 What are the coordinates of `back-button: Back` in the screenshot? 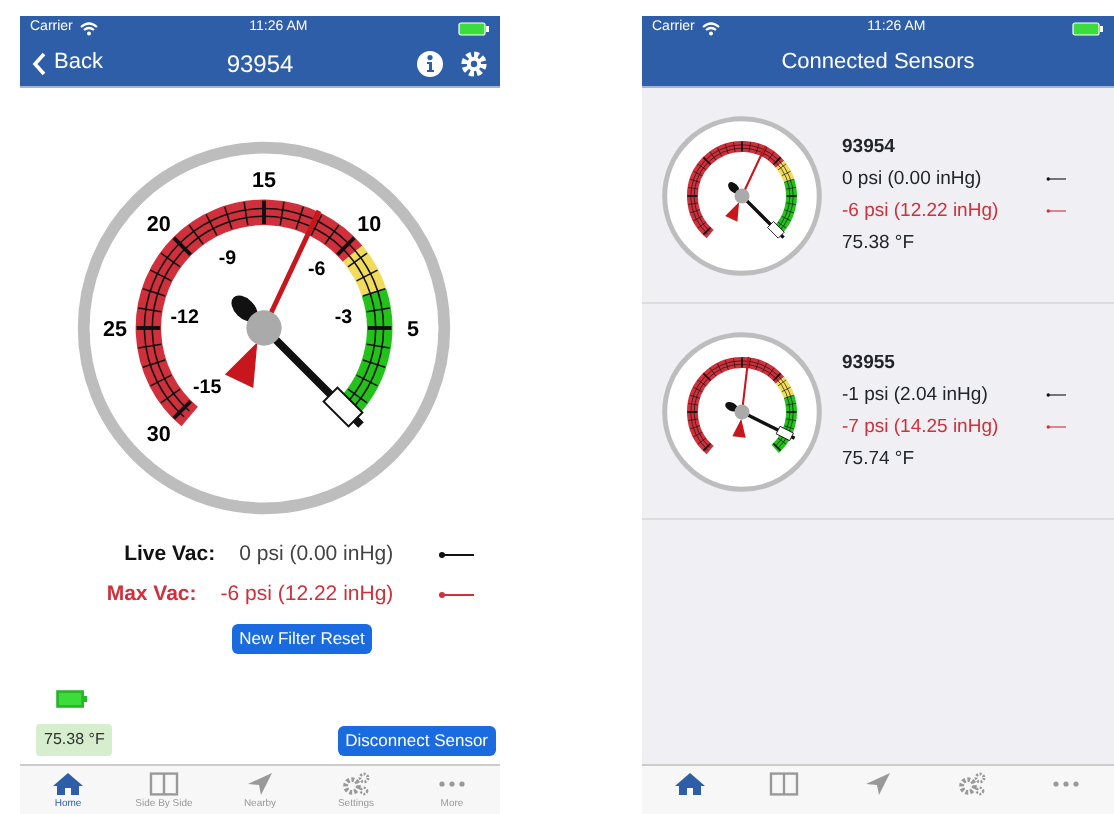 It's located at (67, 63).